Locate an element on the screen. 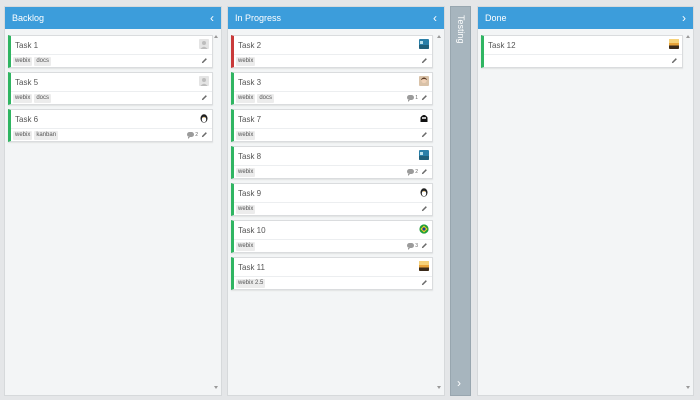 The image size is (700, 400). card-title: Task 8 is located at coordinates (250, 156).